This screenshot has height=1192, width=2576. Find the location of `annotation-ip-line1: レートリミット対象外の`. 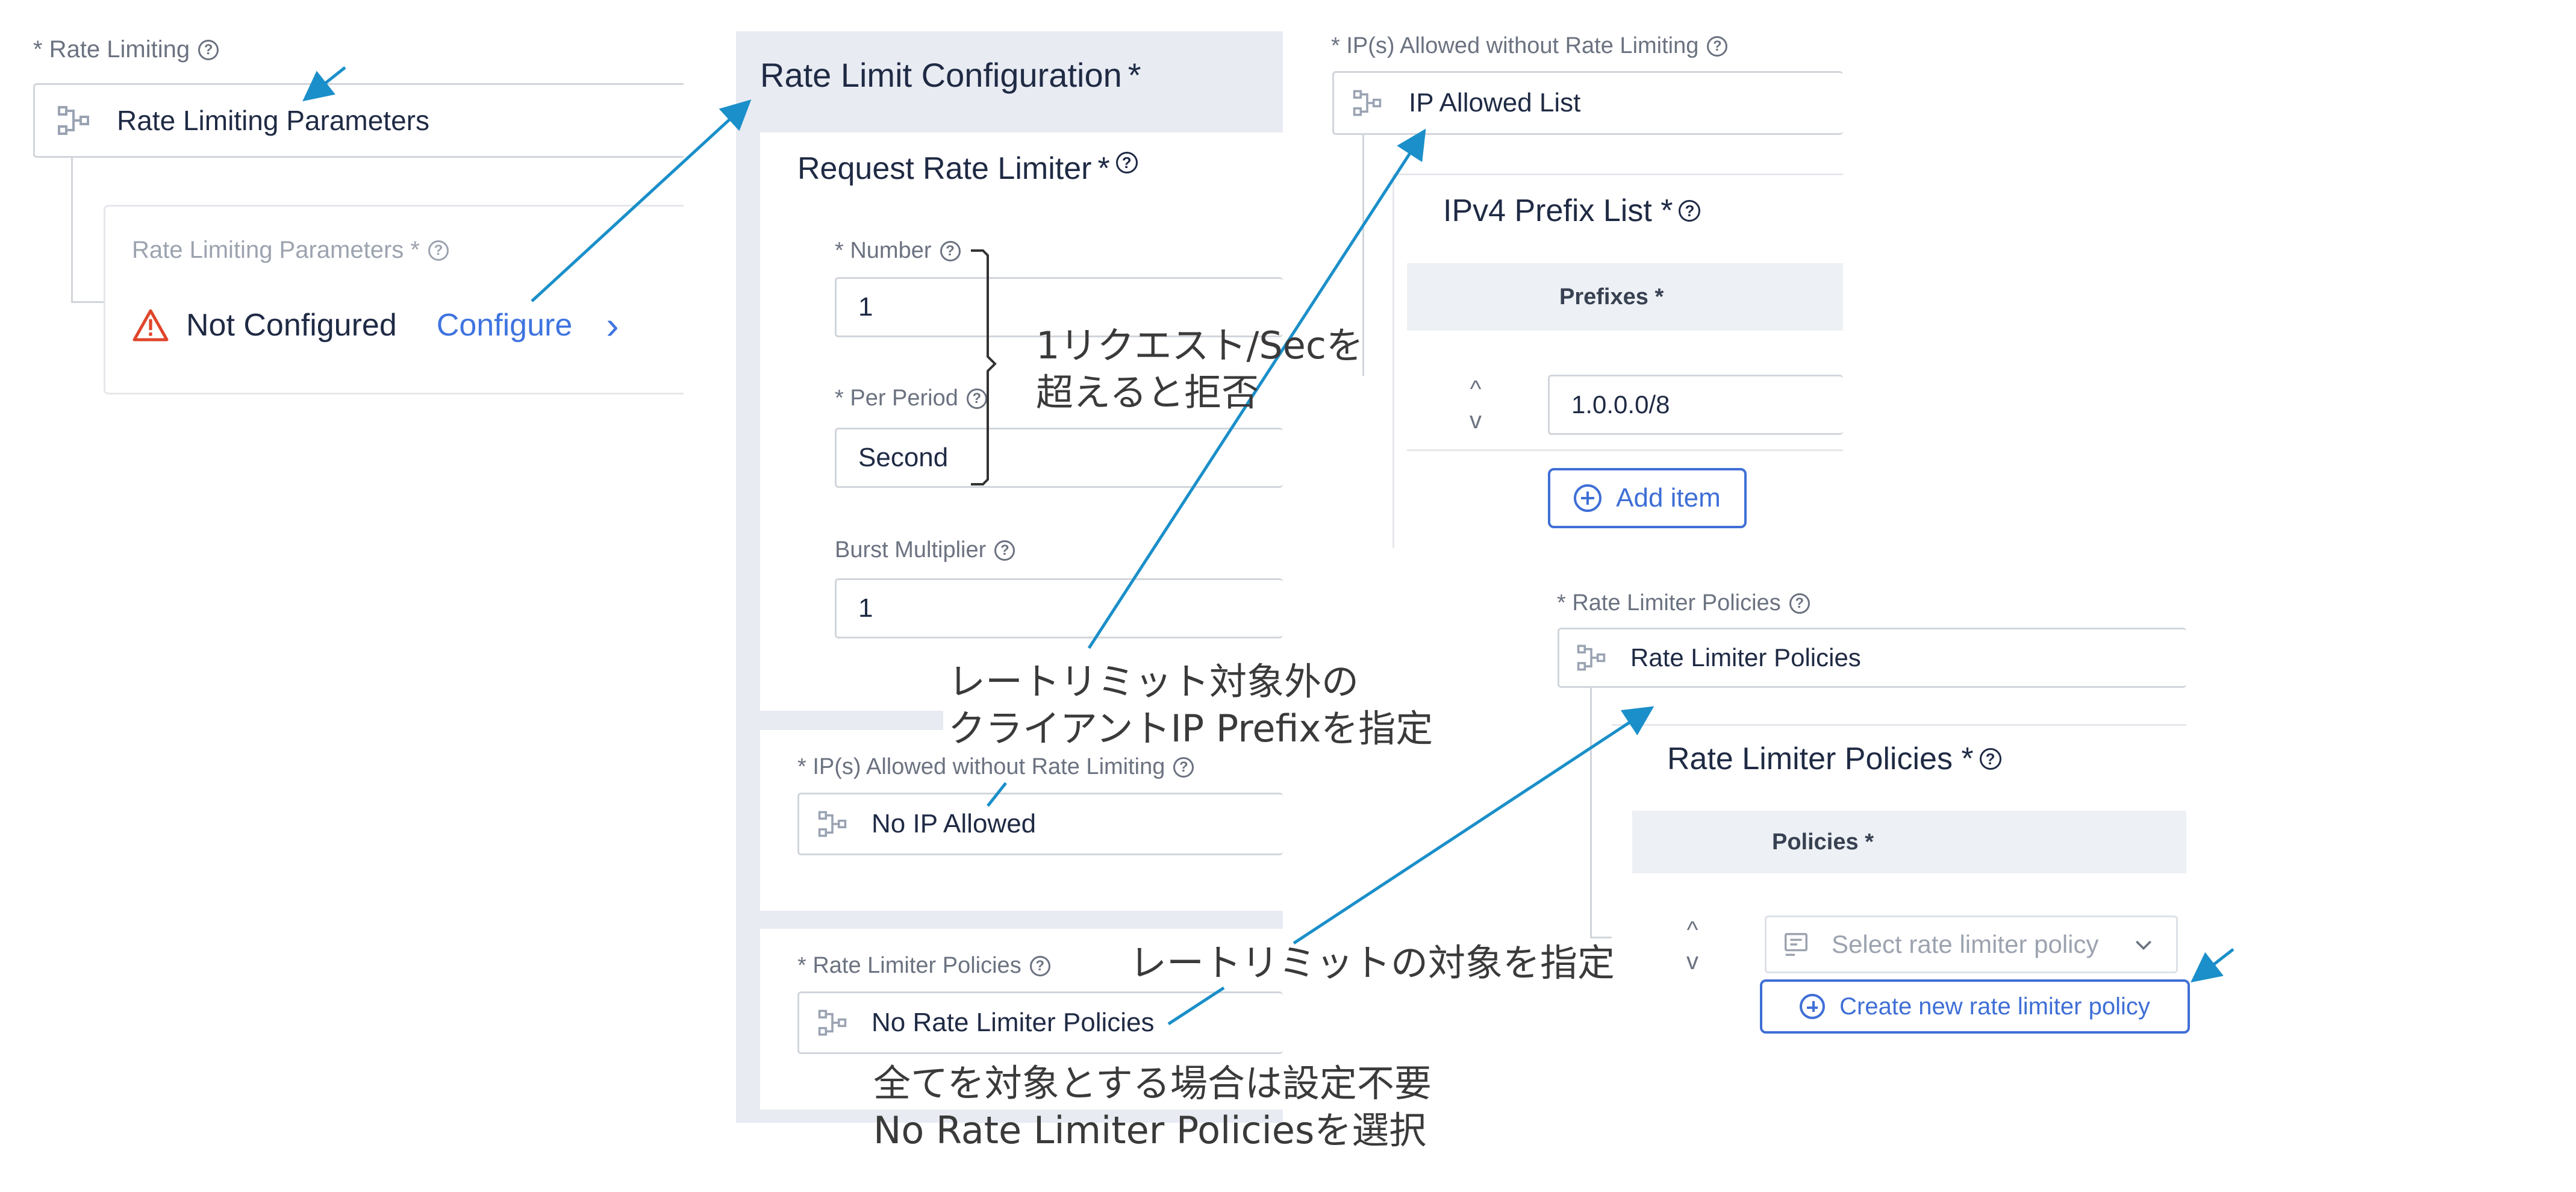

annotation-ip-line1: レートリミット対象外の is located at coordinates (1153, 682).